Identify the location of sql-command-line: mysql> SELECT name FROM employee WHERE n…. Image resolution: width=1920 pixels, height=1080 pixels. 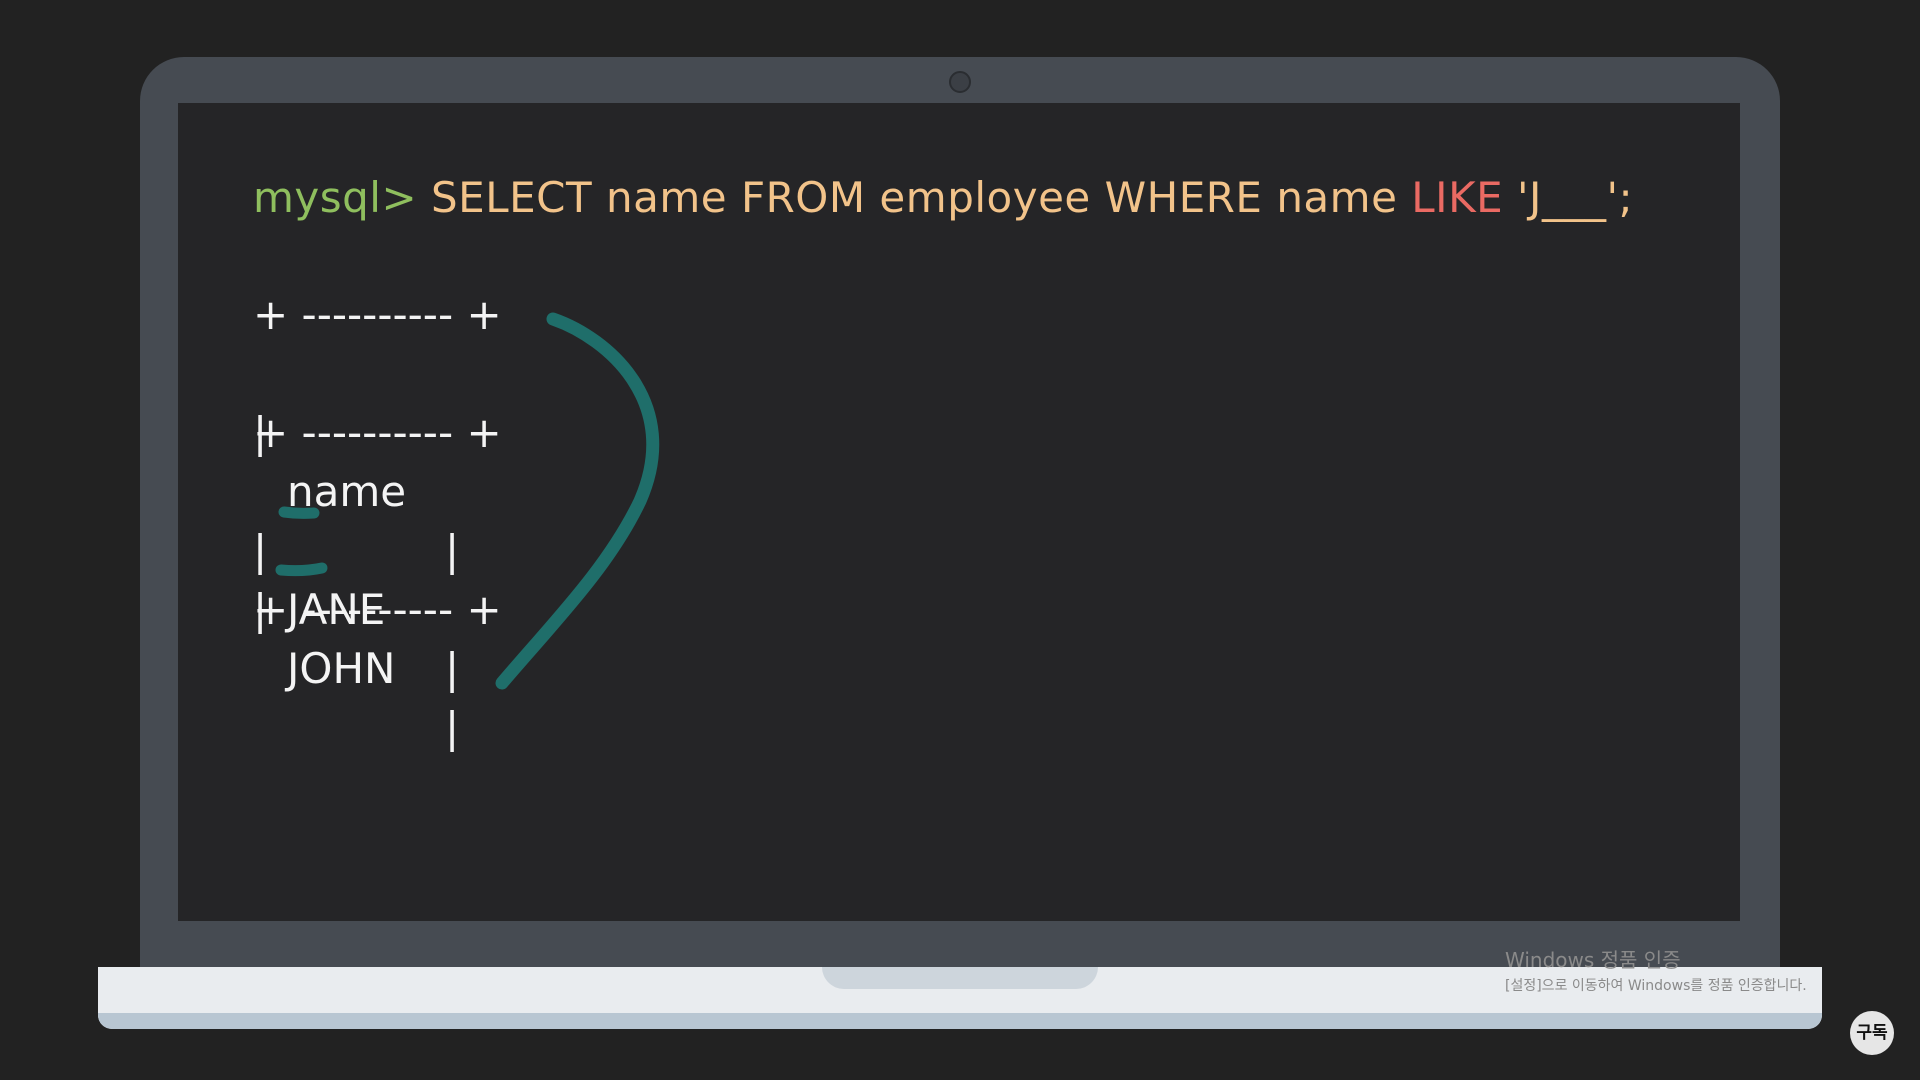
(943, 197).